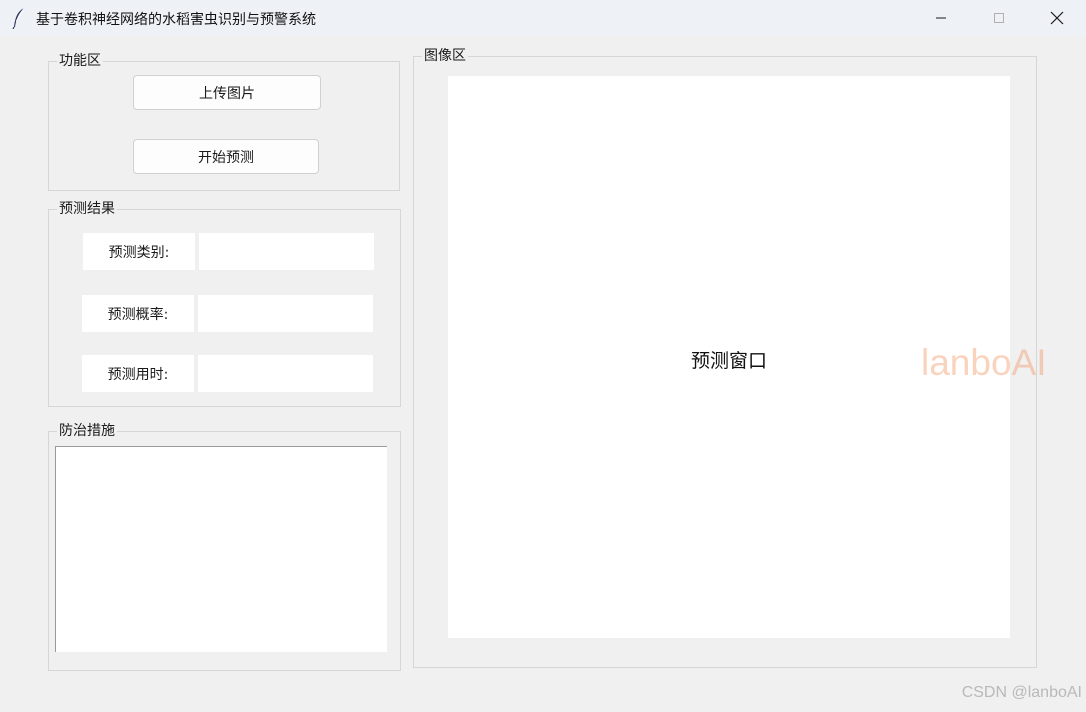  I want to click on minimize-button, so click(941, 18).